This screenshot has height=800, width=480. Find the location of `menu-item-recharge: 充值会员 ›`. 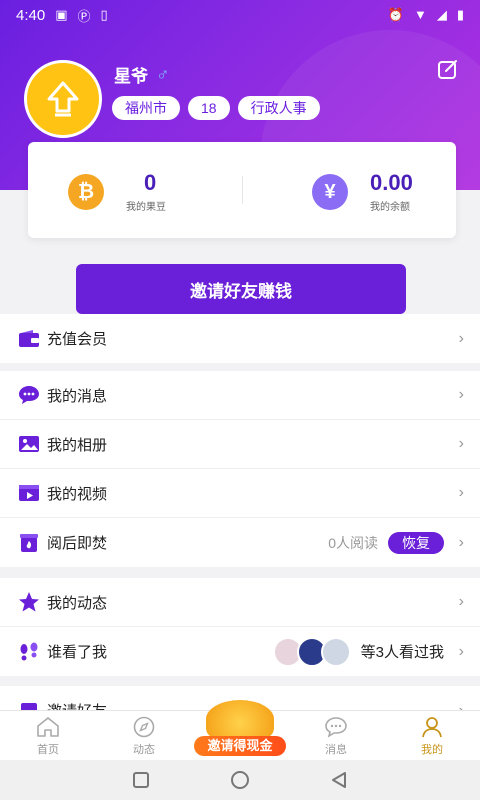

menu-item-recharge: 充值会员 › is located at coordinates (240, 338).